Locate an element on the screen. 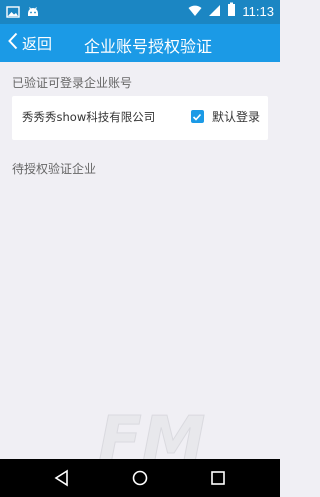 The width and height of the screenshot is (320, 497). wifi-icon is located at coordinates (195, 11).